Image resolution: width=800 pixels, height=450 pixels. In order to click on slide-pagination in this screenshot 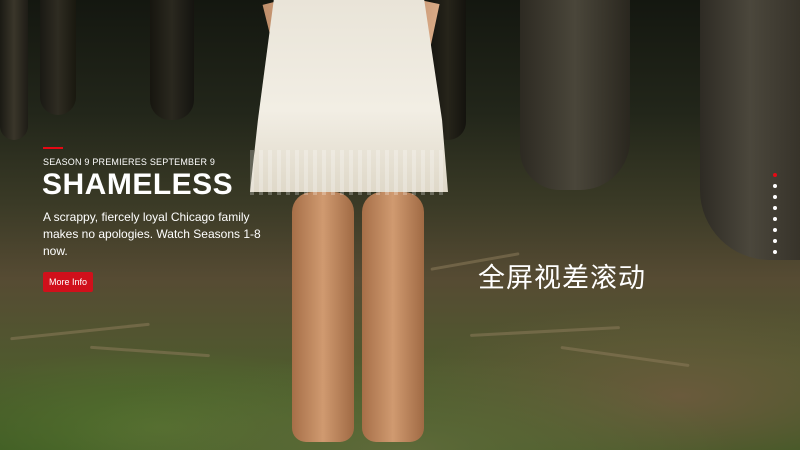, I will do `click(775, 213)`.